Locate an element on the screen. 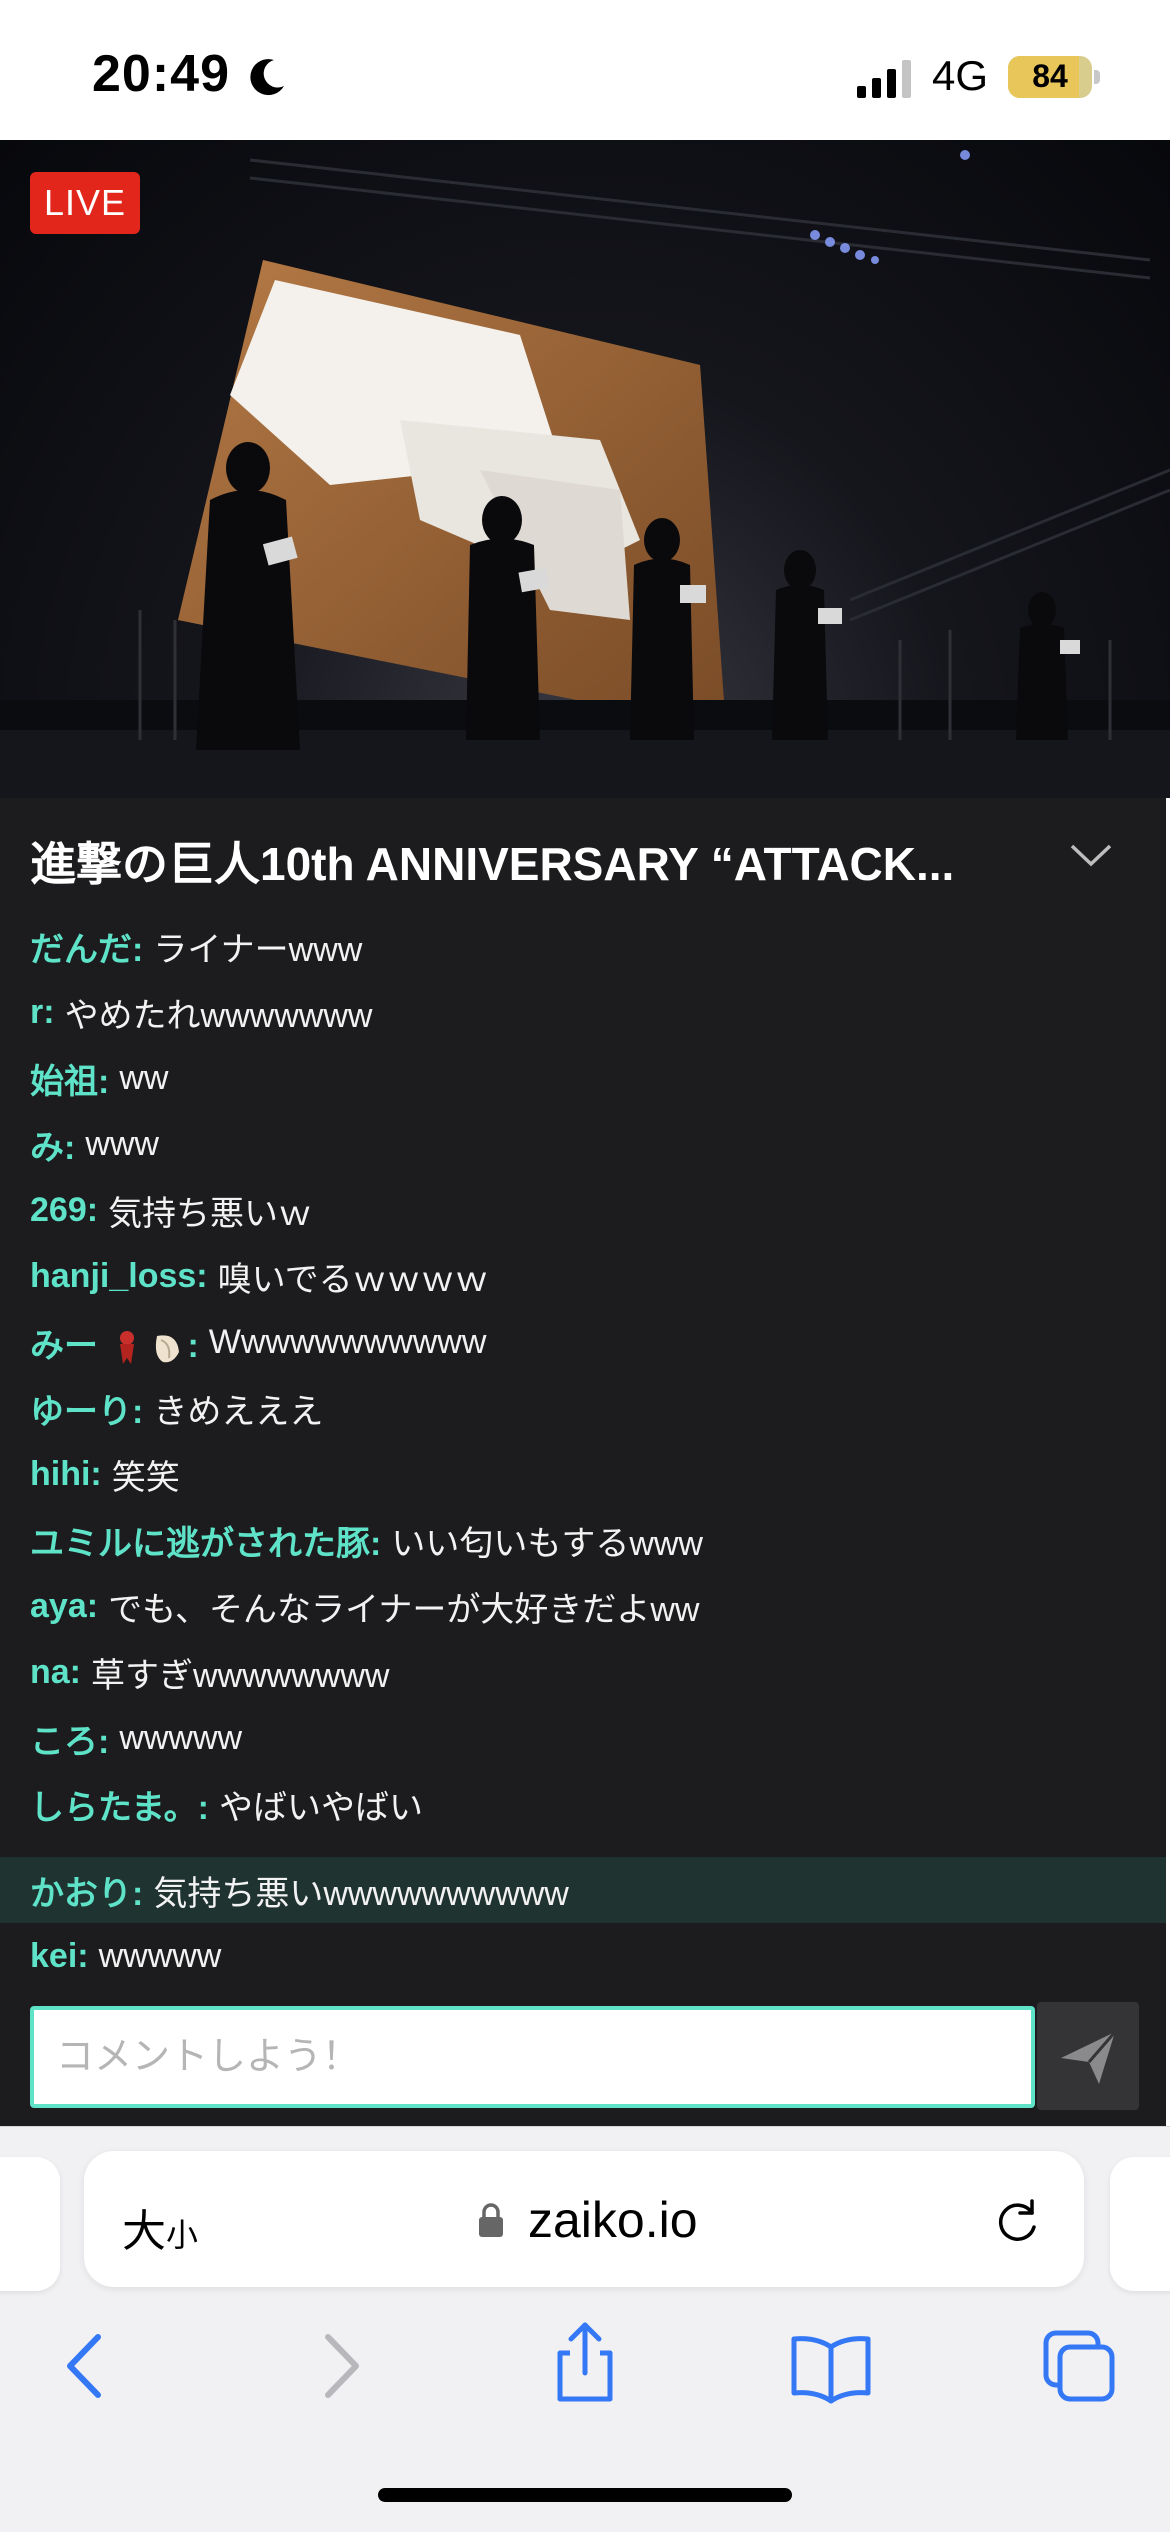 The image size is (1170, 2532). chat-text: やばいやばい is located at coordinates (320, 1807).